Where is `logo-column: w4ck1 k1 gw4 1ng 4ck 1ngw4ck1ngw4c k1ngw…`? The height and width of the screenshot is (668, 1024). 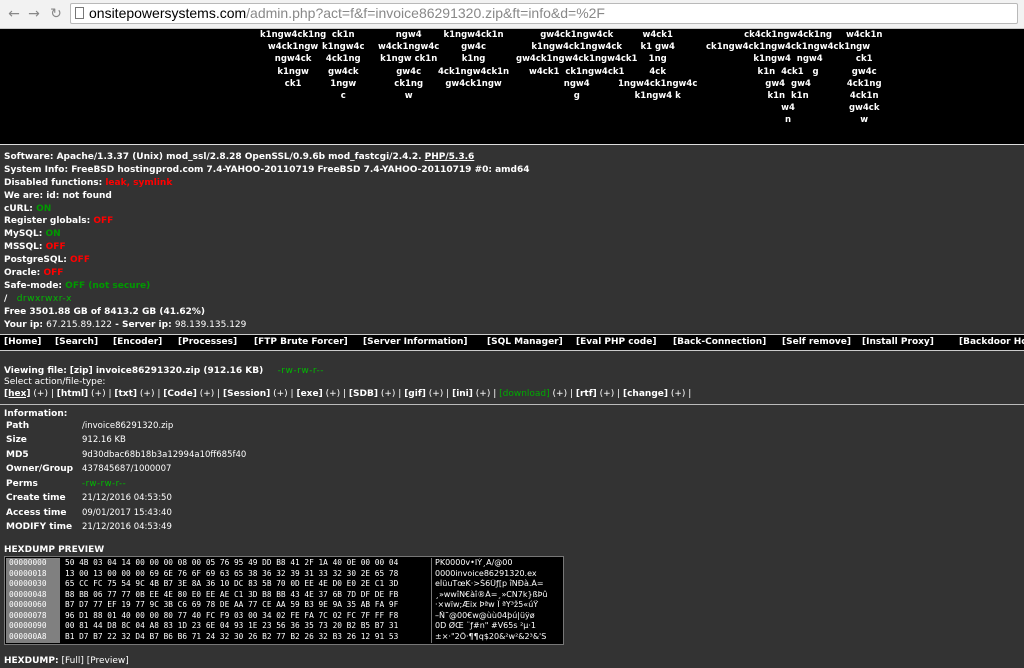
logo-column: w4ck1 k1 gw4 1ng 4ck 1ngw4ck1ngw4c k1ngw… is located at coordinates (658, 66).